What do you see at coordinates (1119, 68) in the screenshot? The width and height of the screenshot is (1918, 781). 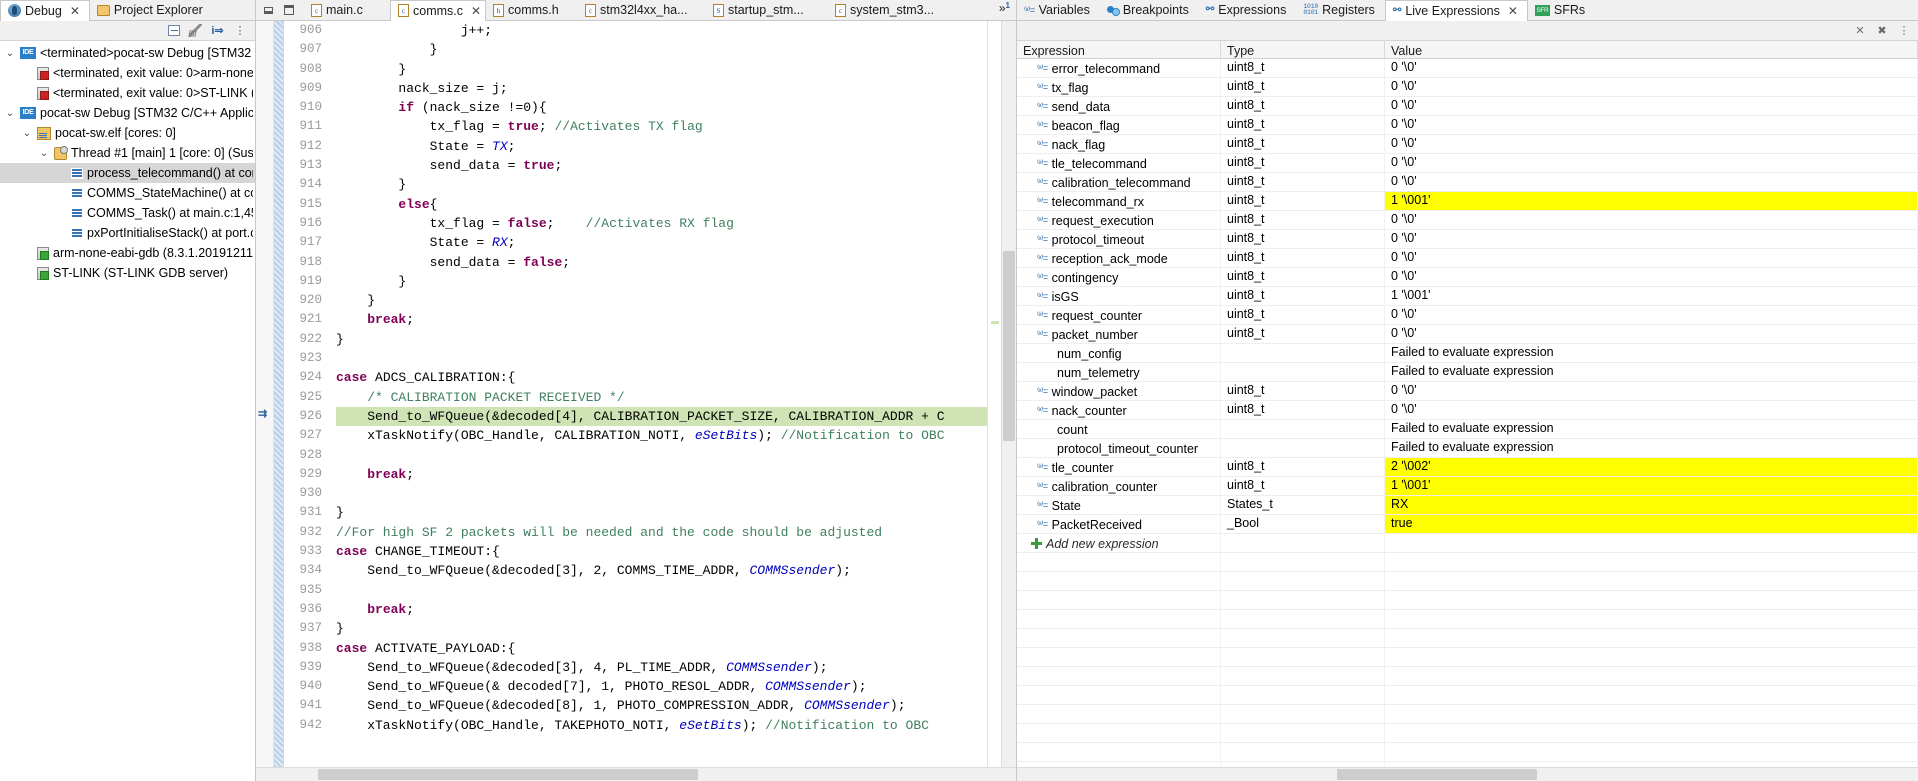 I see `cell-expression: ⁽ˣ⁾= error_telecommand` at bounding box center [1119, 68].